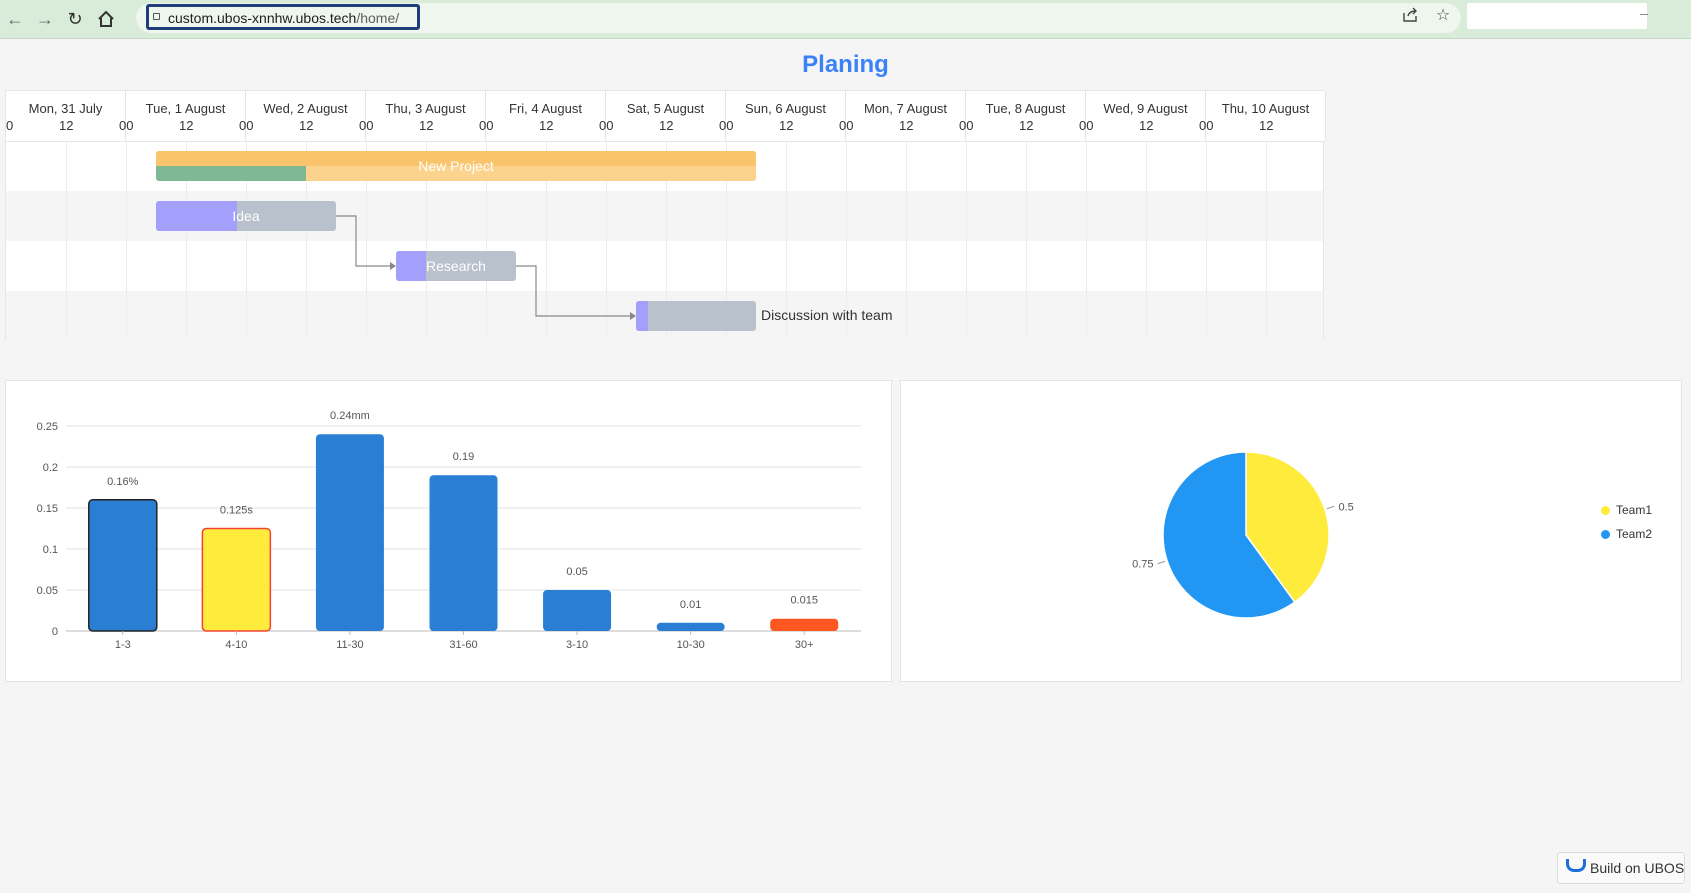  I want to click on gantt-task-label: Research, so click(456, 266).